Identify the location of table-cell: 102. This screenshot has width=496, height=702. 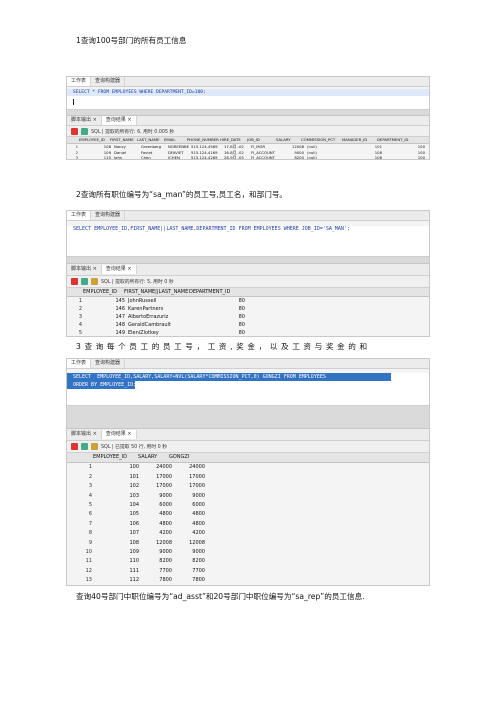
(117, 486).